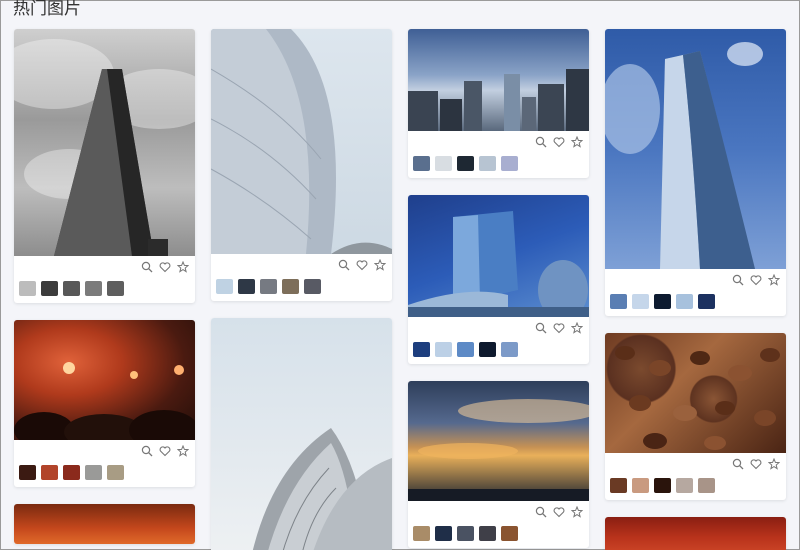 Image resolution: width=800 pixels, height=550 pixels. I want to click on fire-photo, so click(104, 524).